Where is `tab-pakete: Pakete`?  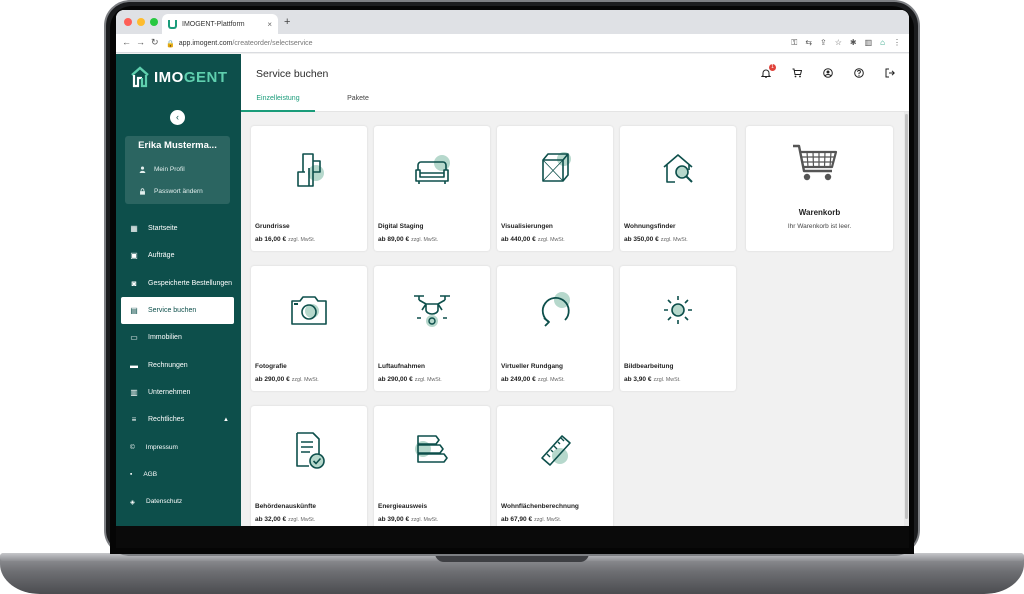
tab-pakete: Pakete is located at coordinates (358, 101).